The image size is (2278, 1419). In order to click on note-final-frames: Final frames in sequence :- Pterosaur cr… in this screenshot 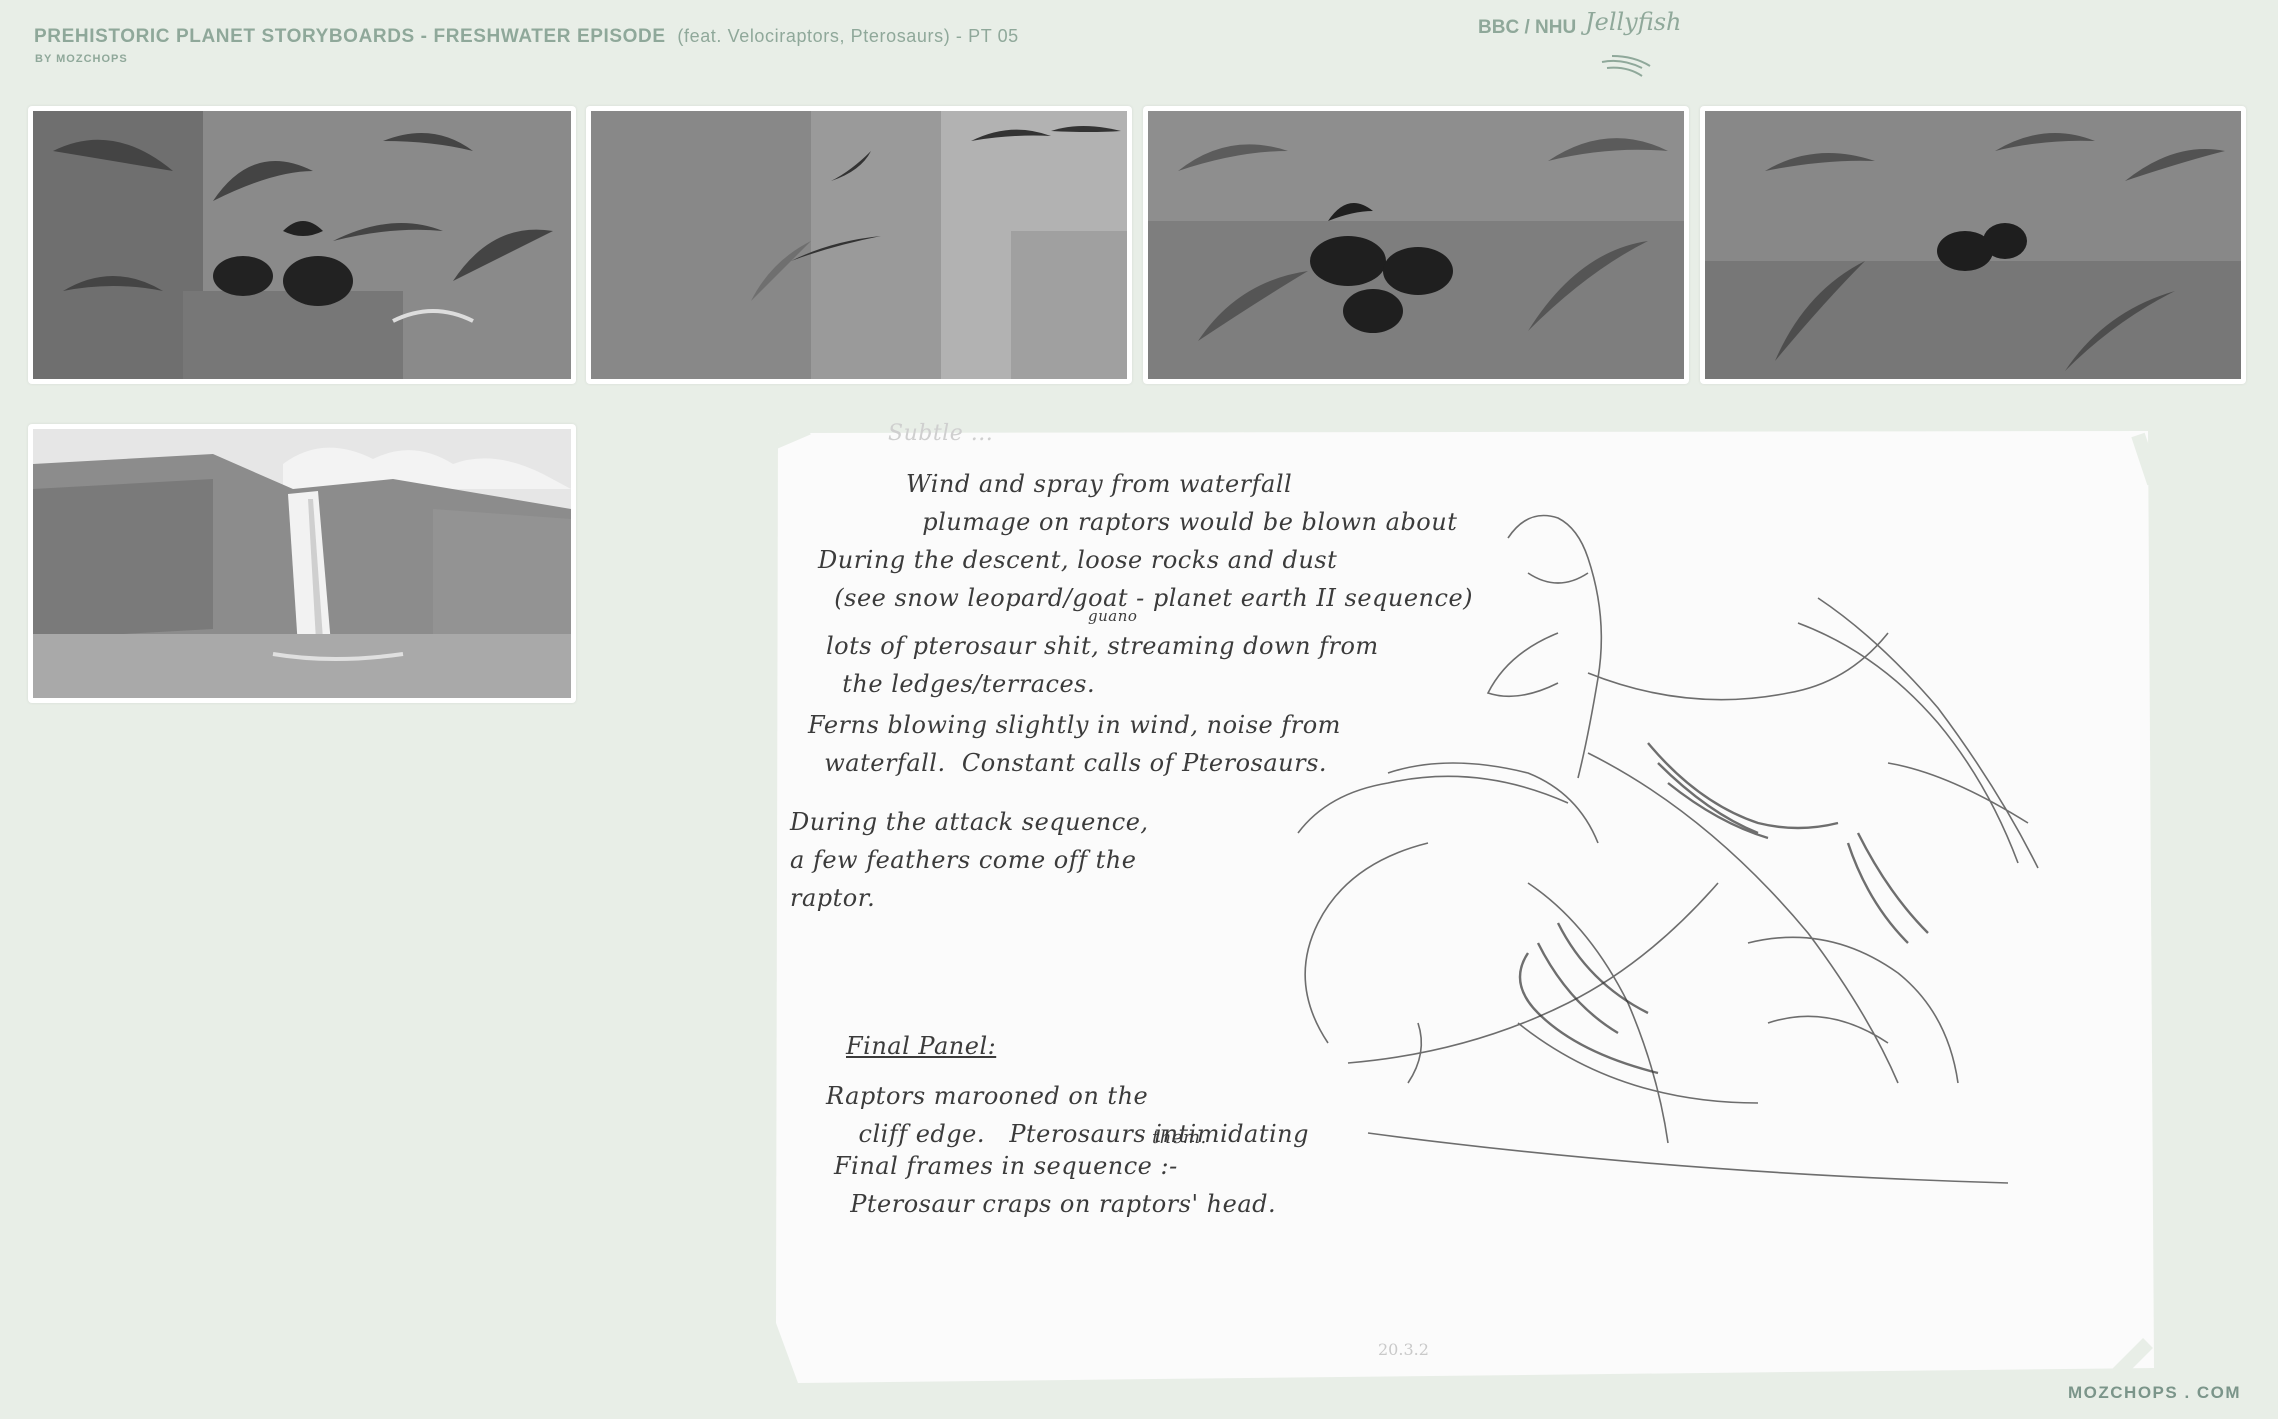, I will do `click(1055, 1185)`.